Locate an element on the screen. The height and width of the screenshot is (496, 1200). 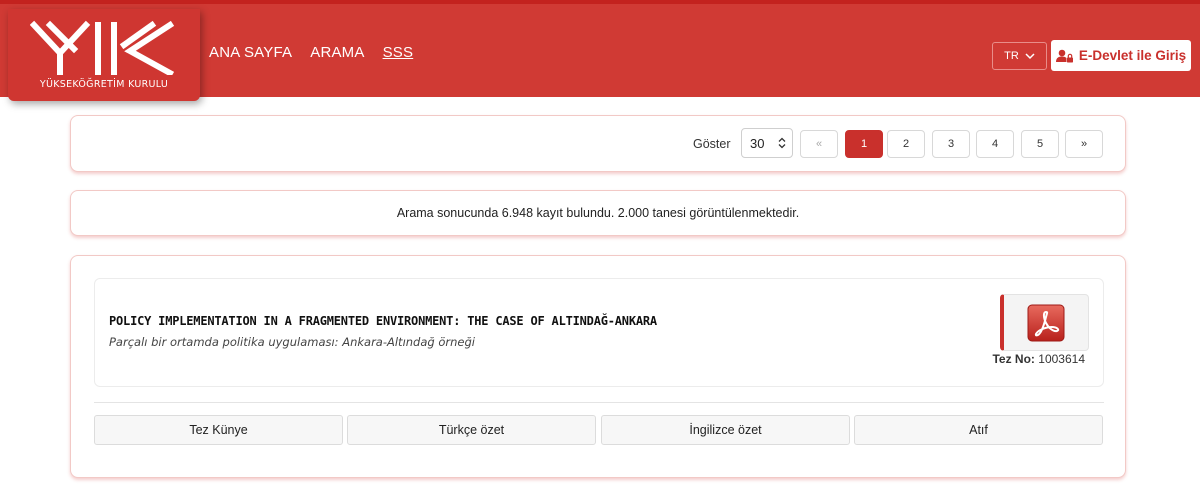
edevlet-login-button: E-Devlet ile Giriş is located at coordinates (1121, 55).